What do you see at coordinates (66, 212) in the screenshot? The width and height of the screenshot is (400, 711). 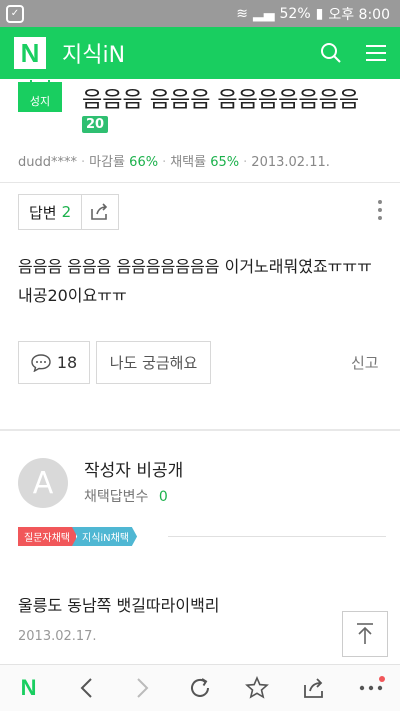 I see `answer-count: 2` at bounding box center [66, 212].